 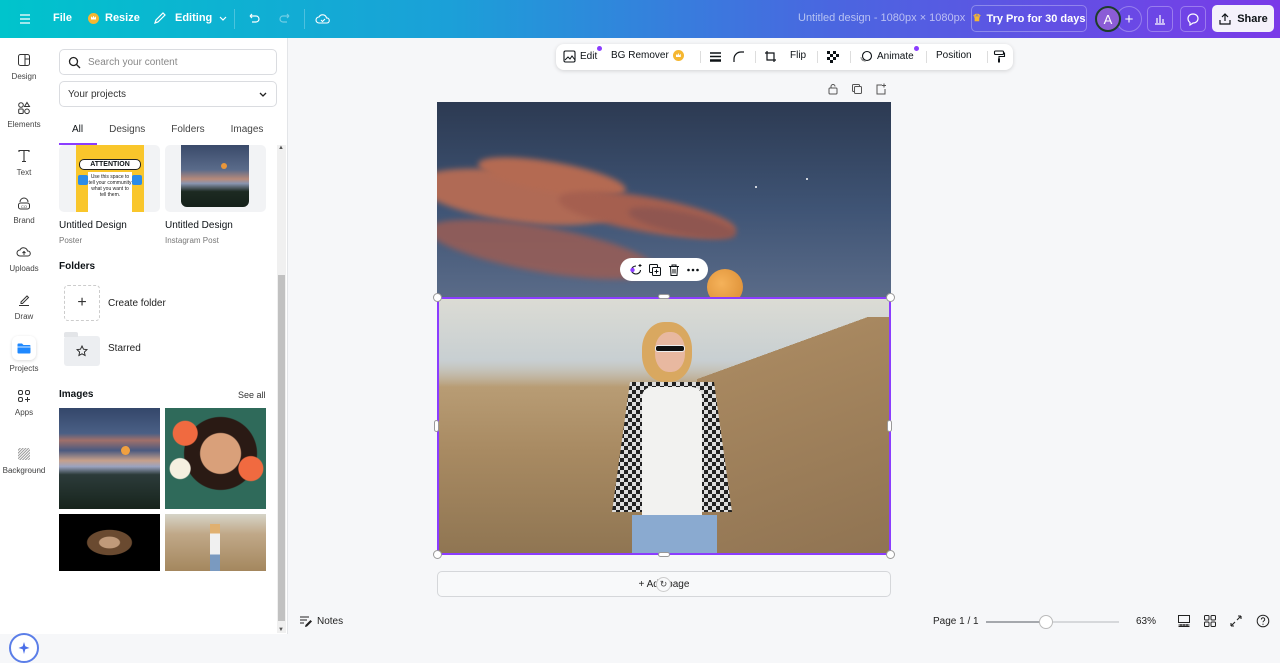 I want to click on selection-box, so click(x=664, y=426).